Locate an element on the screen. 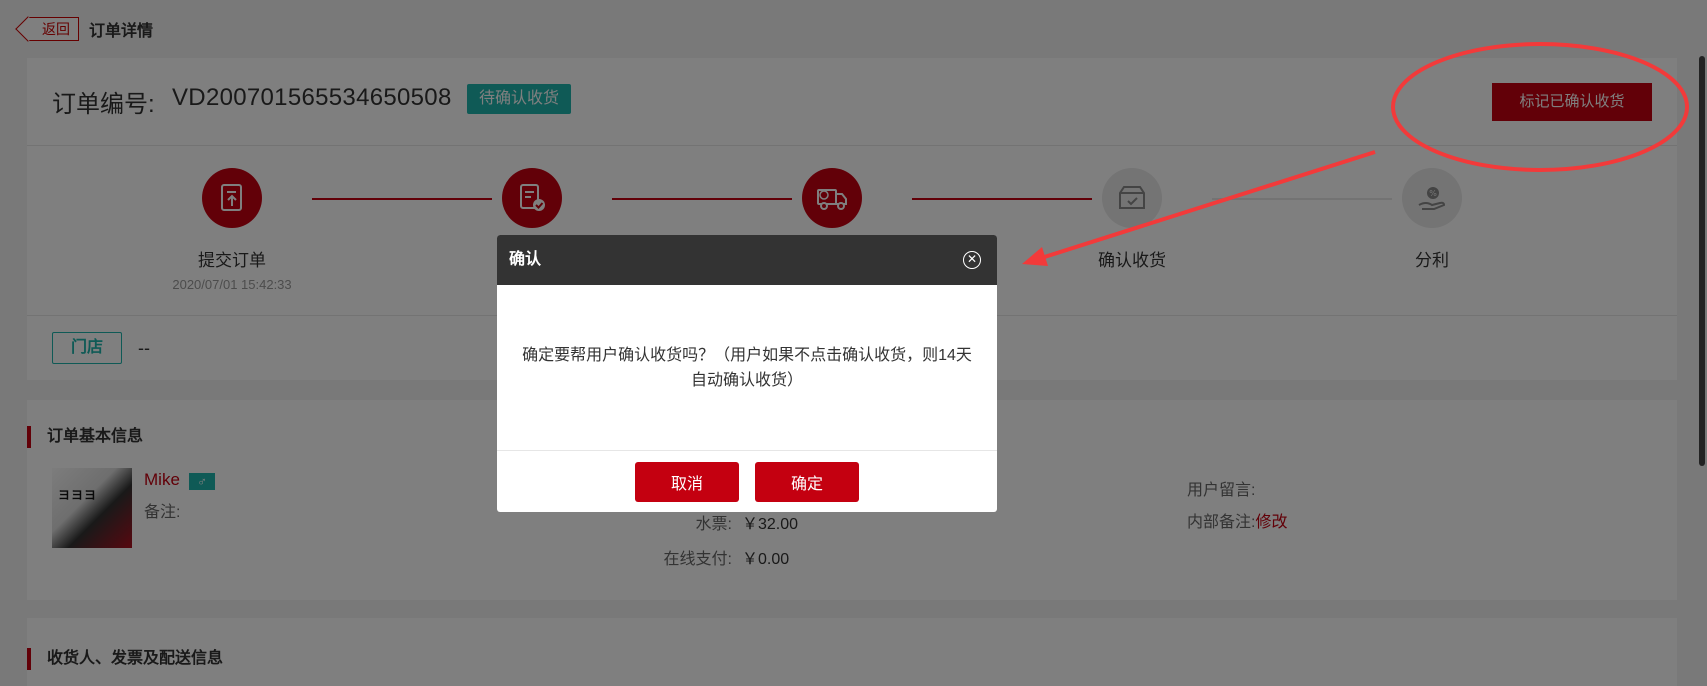  dialog-body: 确定要帮用户确认收货吗？（用户如果不点击确认收货，则14天自动确认收货） is located at coordinates (747, 368).